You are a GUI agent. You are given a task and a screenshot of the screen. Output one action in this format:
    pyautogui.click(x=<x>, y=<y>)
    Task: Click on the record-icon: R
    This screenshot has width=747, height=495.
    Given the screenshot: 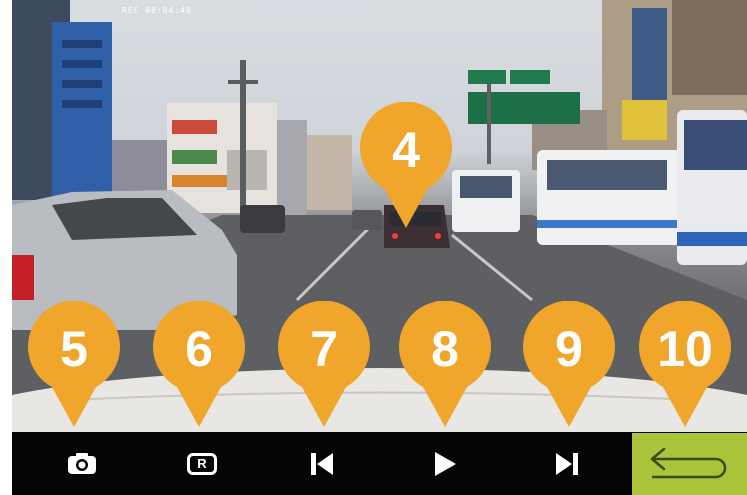 What is the action you would take?
    pyautogui.click(x=202, y=463)
    